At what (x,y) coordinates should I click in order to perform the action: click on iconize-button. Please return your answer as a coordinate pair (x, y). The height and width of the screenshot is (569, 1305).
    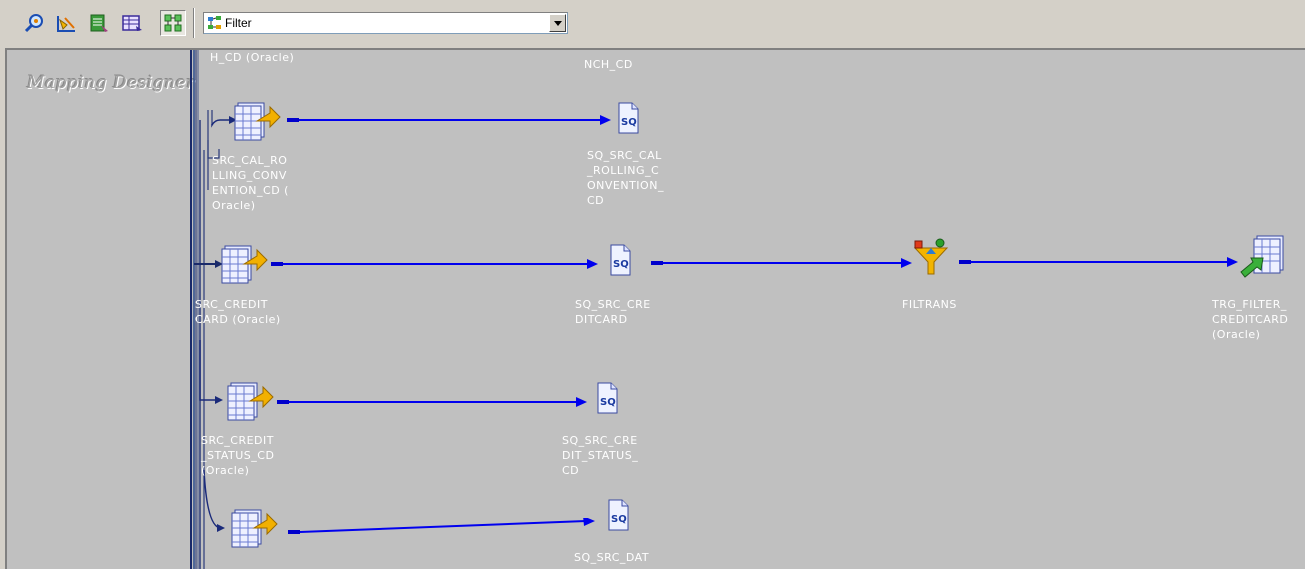
    Looking at the image, I should click on (173, 23).